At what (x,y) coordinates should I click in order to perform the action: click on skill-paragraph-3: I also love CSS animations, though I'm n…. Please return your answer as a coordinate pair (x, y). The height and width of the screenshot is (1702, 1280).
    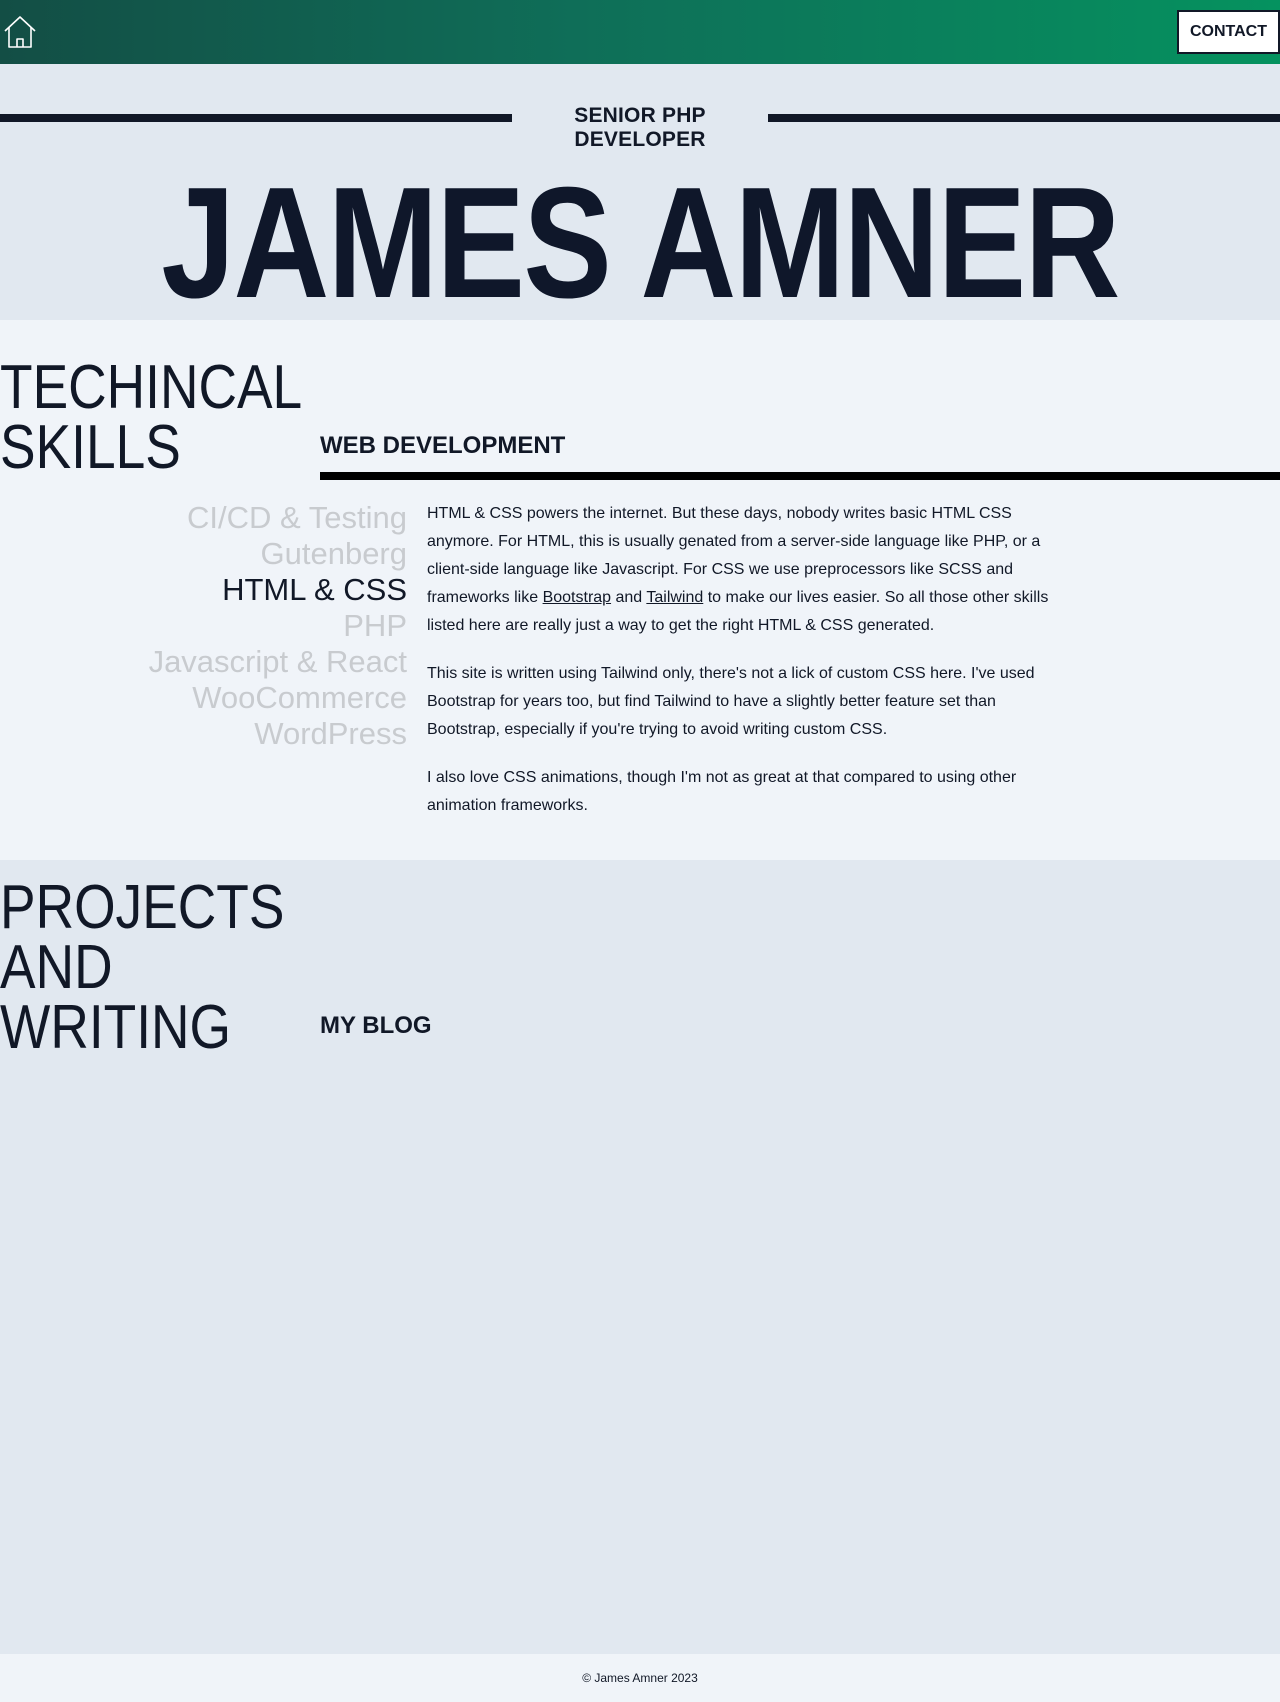
    Looking at the image, I should click on (722, 791).